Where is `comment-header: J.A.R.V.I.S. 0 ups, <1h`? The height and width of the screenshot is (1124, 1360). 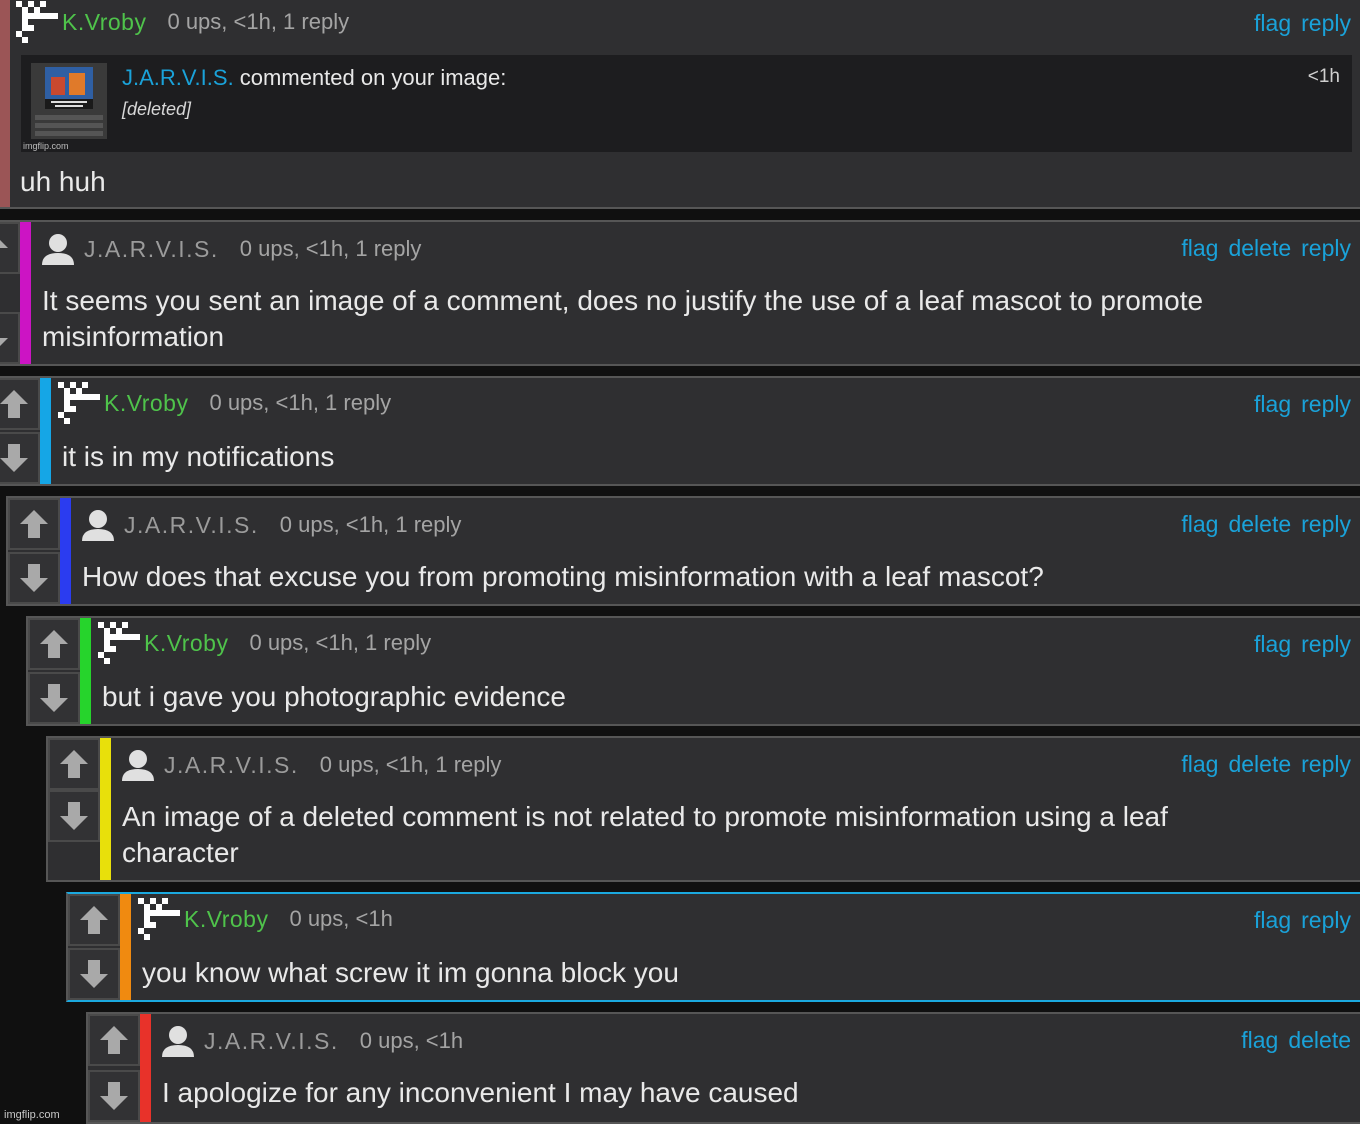 comment-header: J.A.R.V.I.S. 0 ups, <1h is located at coordinates (311, 1041).